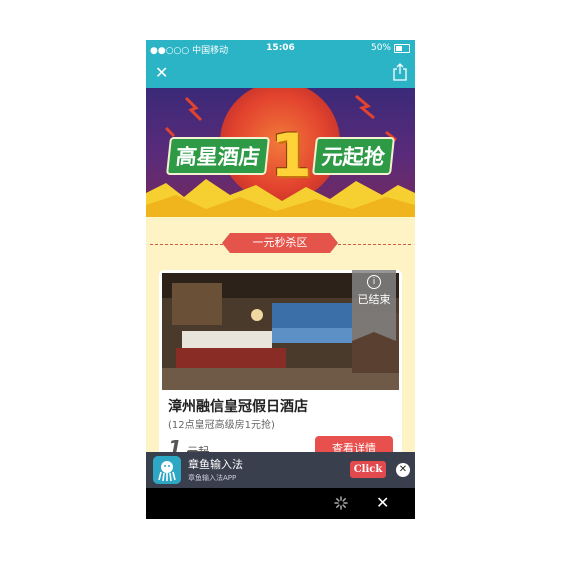 The height and width of the screenshot is (561, 561). What do you see at coordinates (215, 464) in the screenshot?
I see `ad-title: 章鱼输入法` at bounding box center [215, 464].